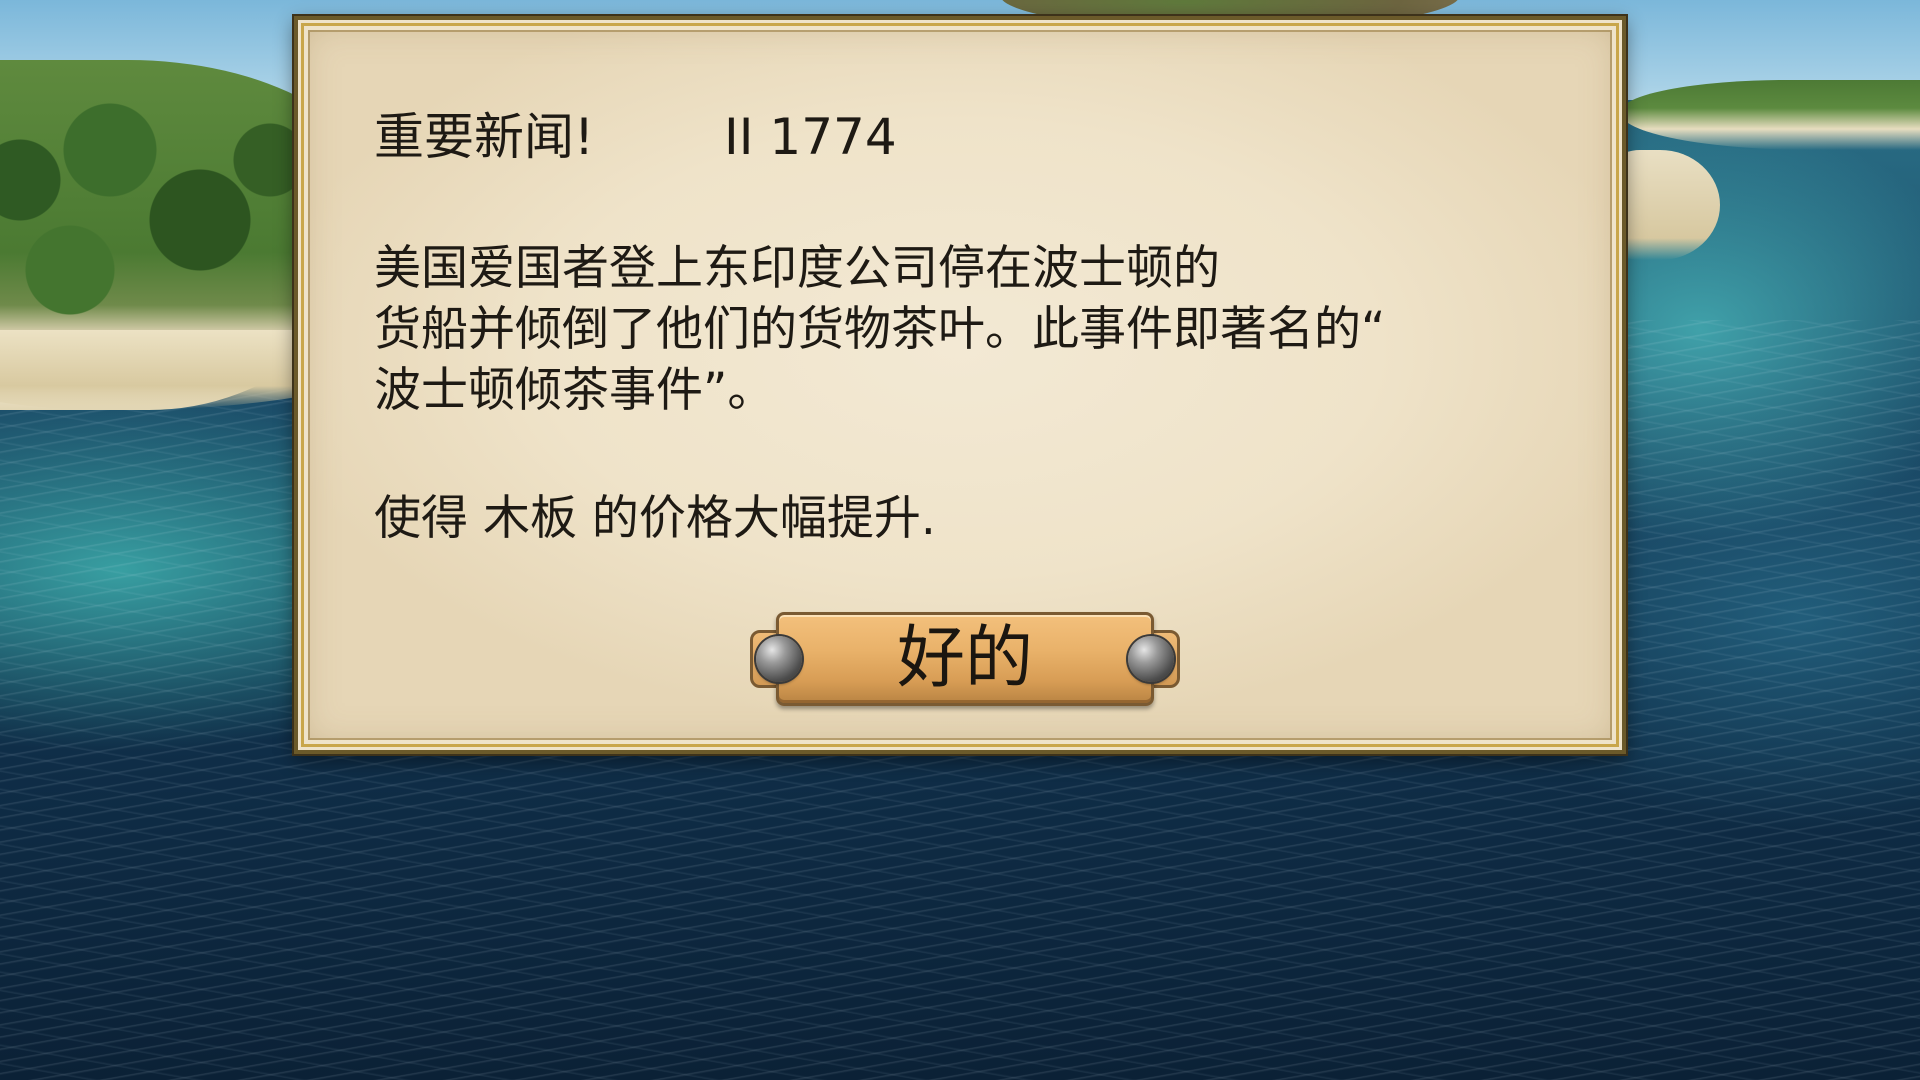  Describe the element at coordinates (655, 518) in the screenshot. I see `price-effect-text: 使得 木板 的价格大幅提升.` at that location.